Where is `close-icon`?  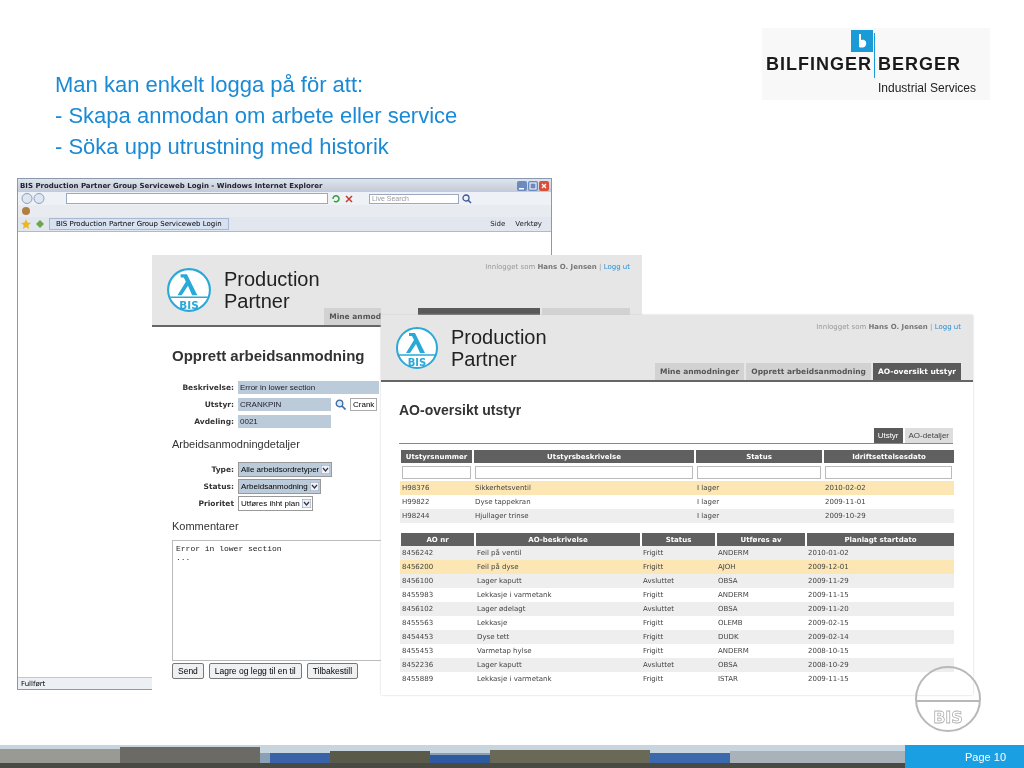 close-icon is located at coordinates (544, 185).